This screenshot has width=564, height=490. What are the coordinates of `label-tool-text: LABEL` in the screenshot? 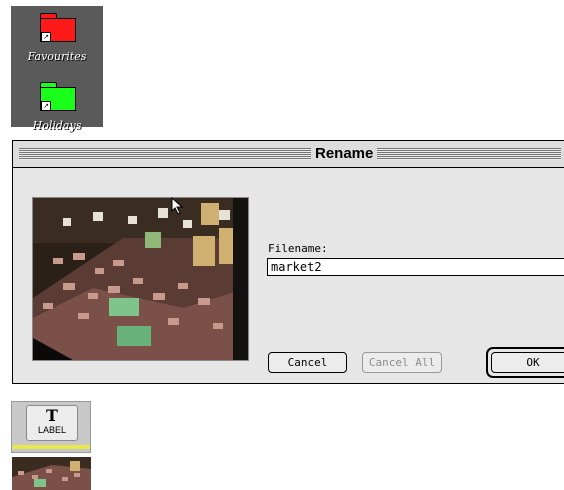 It's located at (52, 430).